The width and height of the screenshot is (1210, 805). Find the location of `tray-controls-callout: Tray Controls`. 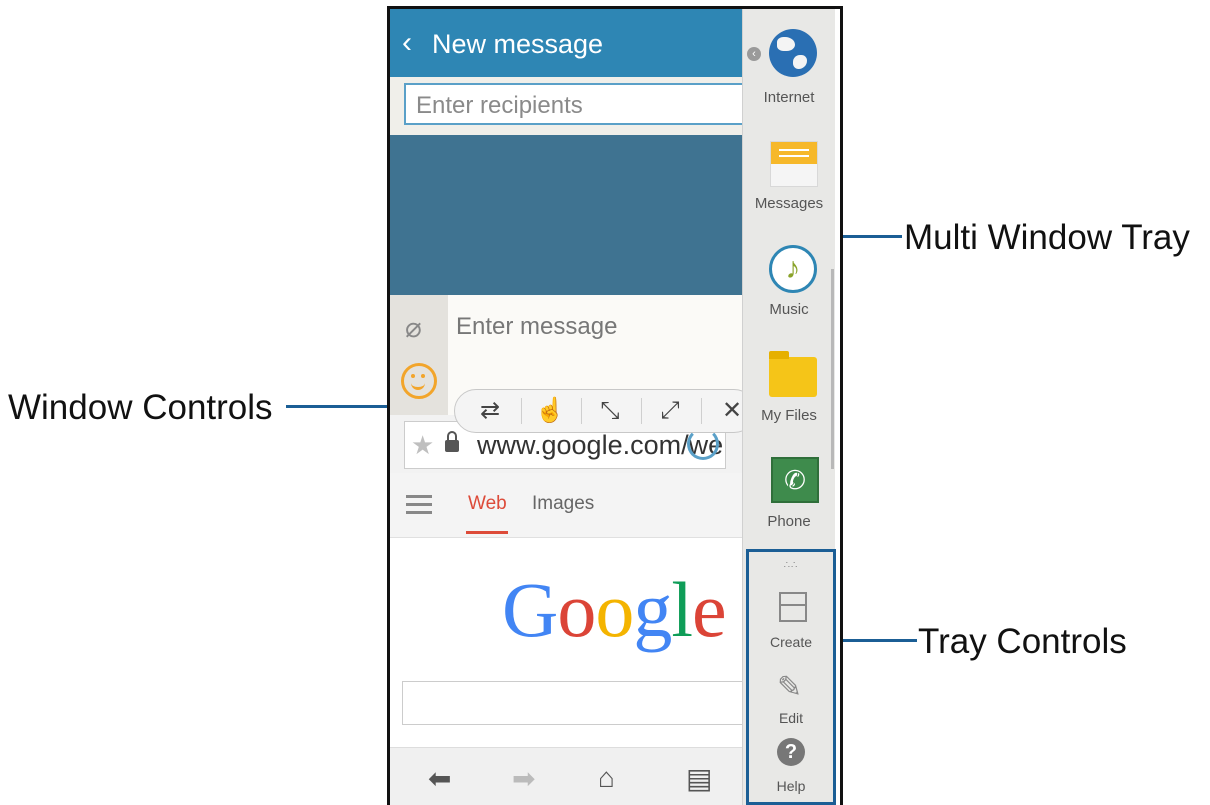

tray-controls-callout: Tray Controls is located at coordinates (1022, 641).